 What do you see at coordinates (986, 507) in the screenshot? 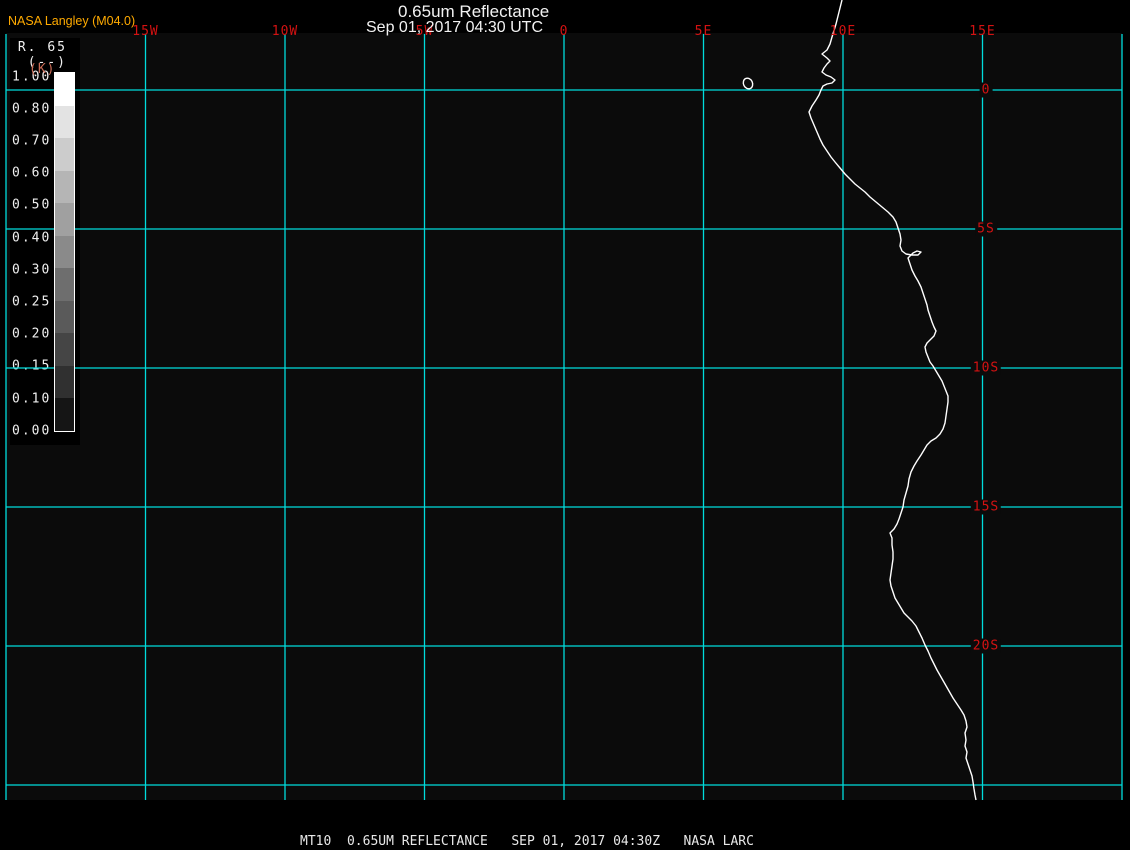
I see `latitude-tick-label: 15S` at bounding box center [986, 507].